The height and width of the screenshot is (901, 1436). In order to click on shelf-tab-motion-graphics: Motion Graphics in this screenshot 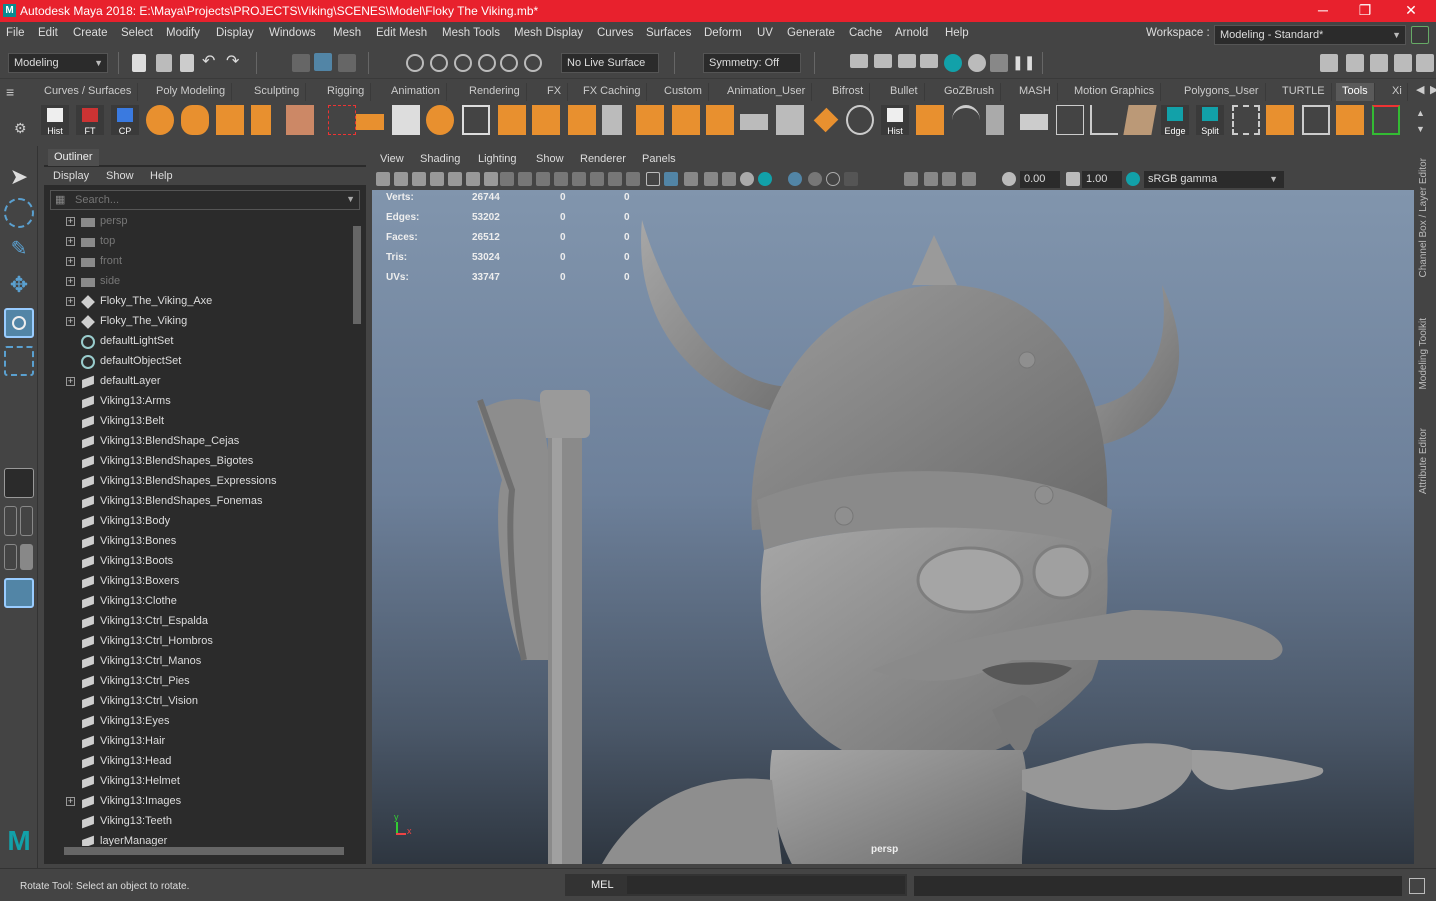, I will do `click(1115, 92)`.